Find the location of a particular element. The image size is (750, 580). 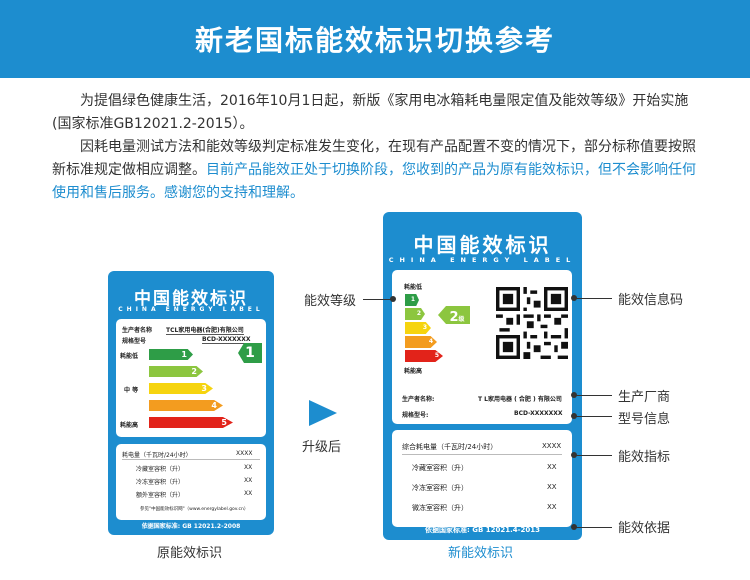

old-grade-bar-4: 4 is located at coordinates (186, 405).